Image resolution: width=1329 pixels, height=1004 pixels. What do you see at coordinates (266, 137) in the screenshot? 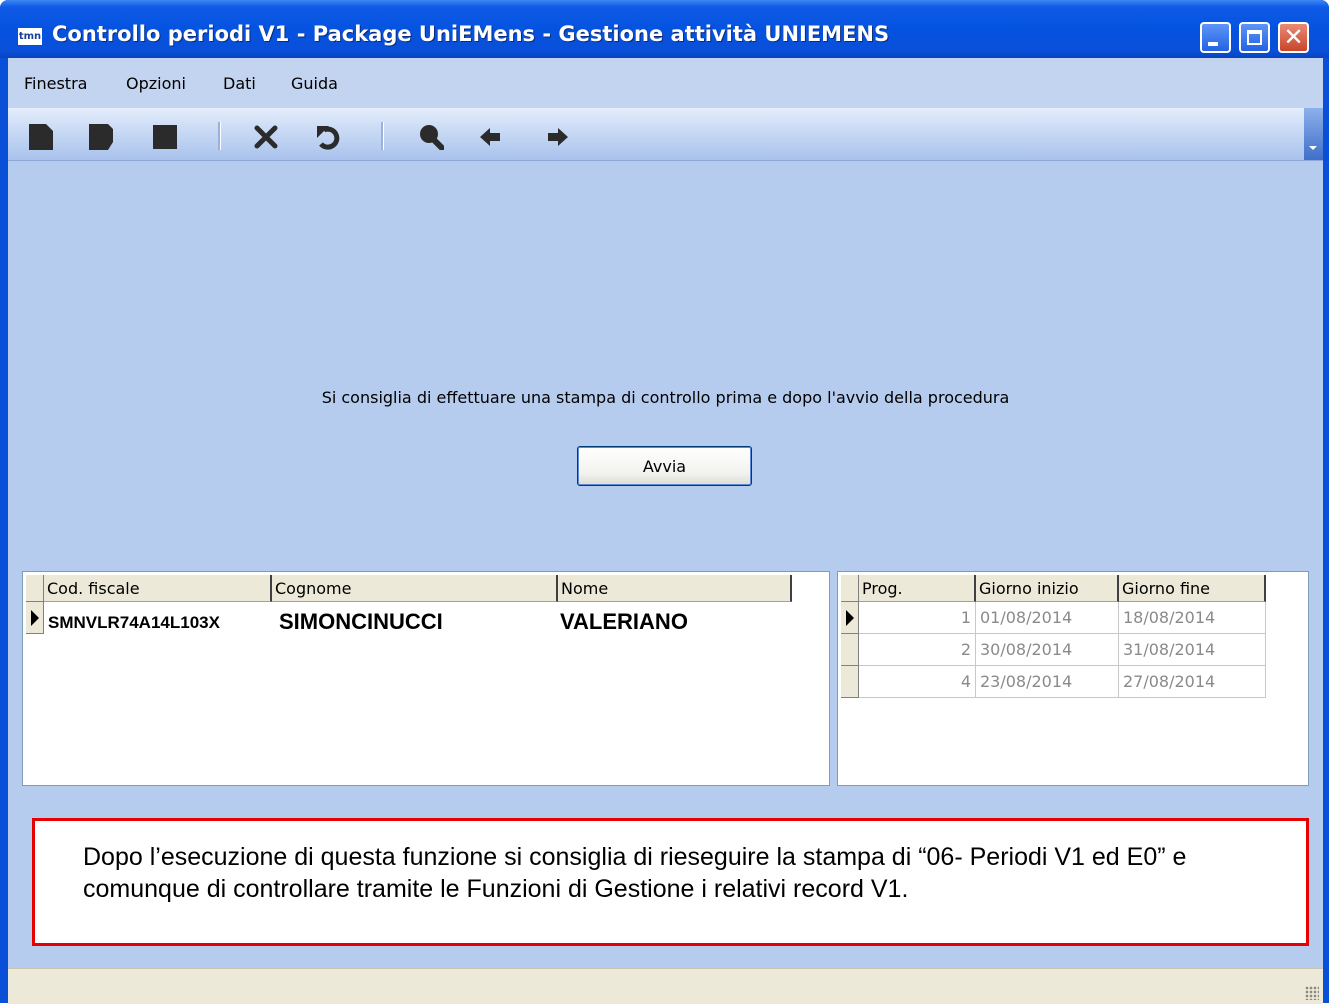
I see `delete-icon` at bounding box center [266, 137].